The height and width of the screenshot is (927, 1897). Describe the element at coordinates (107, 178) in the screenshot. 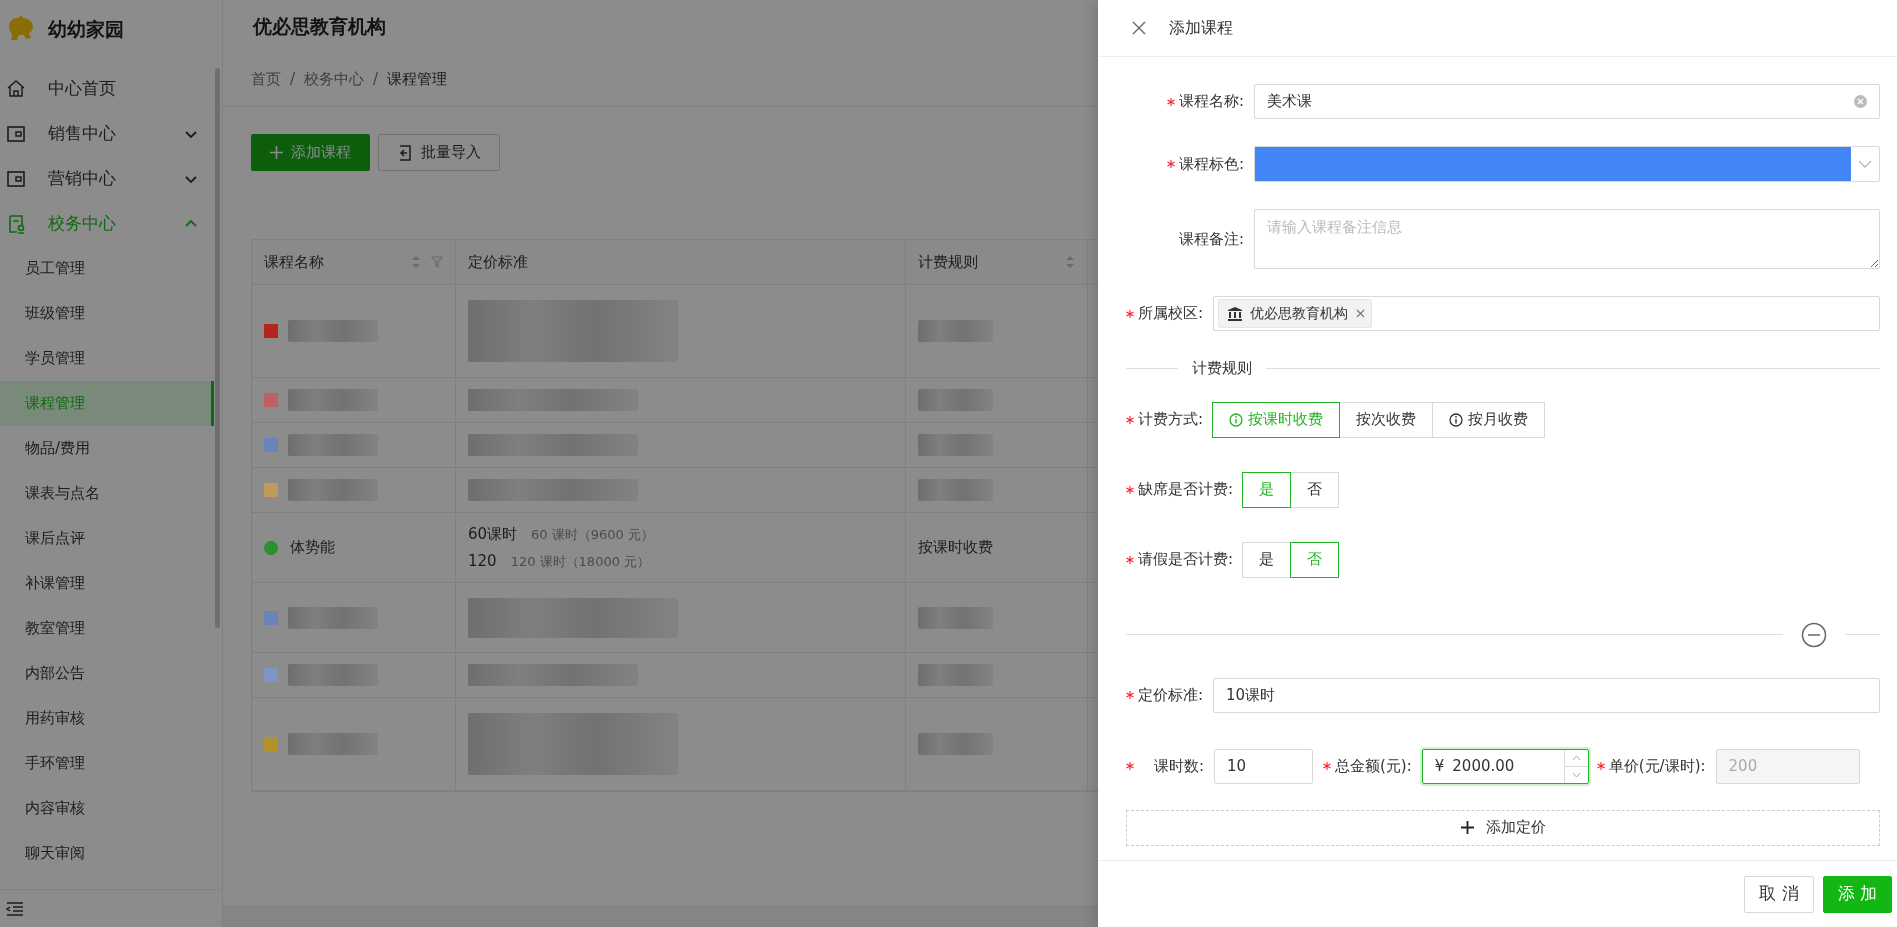

I see `menu-item: 营销中心` at that location.